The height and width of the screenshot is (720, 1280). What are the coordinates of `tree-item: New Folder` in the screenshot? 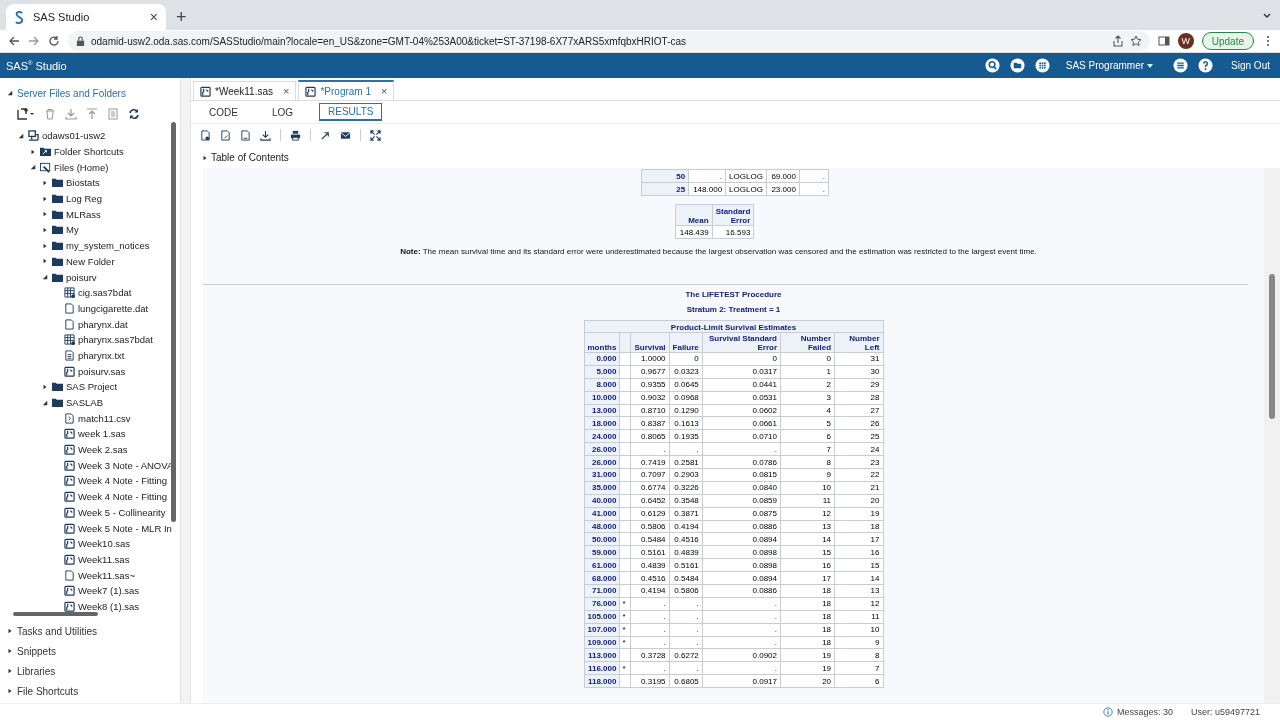 It's located at (90, 261).